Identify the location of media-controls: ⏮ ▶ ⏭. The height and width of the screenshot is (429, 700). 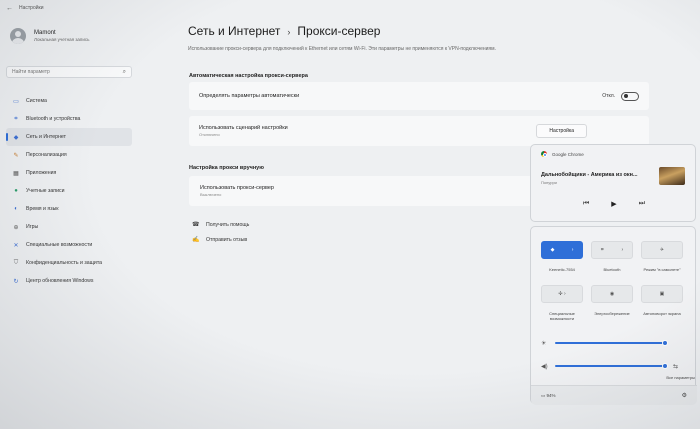
(614, 204).